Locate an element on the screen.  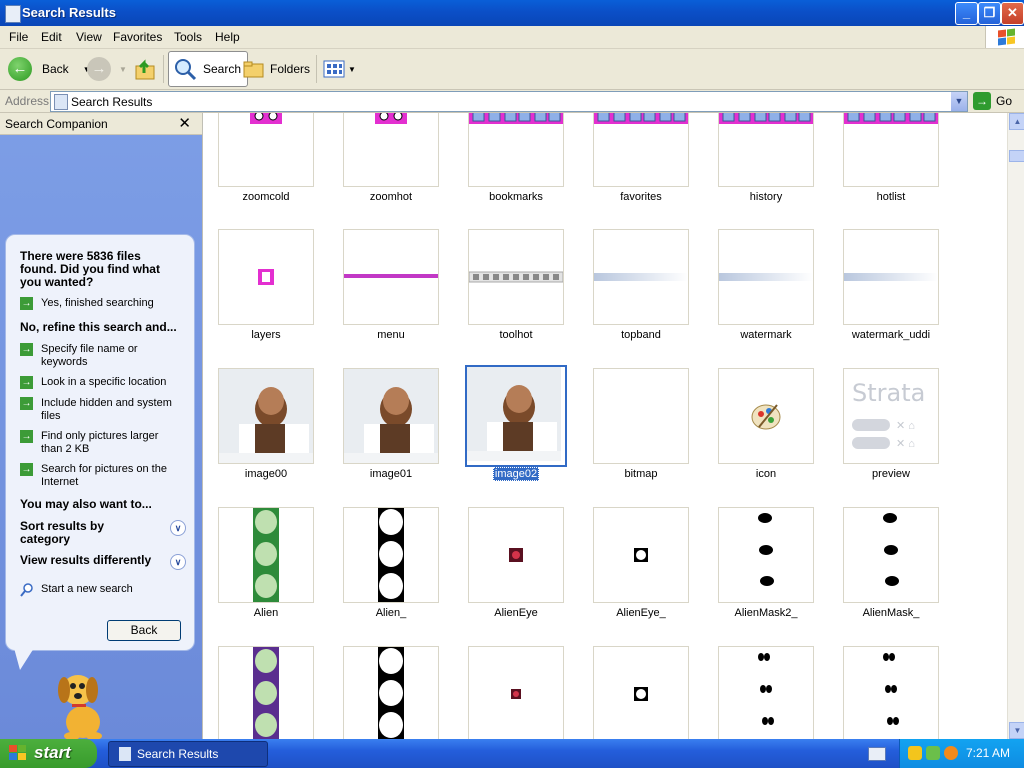
address-bar: Address Search Results ▼ → Go is located at coordinates (512, 101).